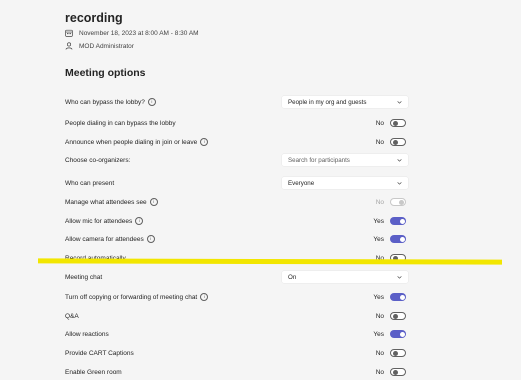 The height and width of the screenshot is (380, 521). I want to click on meeting-chat-dropdown: On, so click(345, 277).